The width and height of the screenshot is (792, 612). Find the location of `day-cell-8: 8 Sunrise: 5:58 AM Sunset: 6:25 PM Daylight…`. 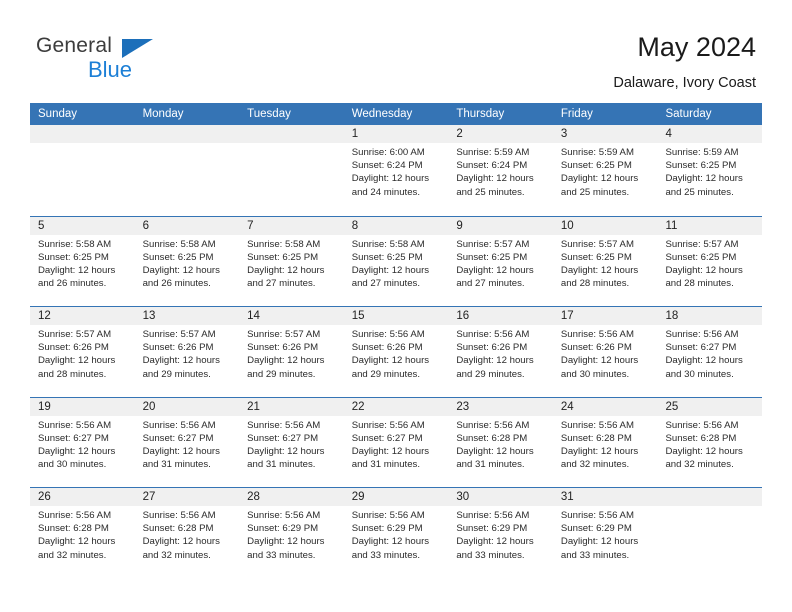

day-cell-8: 8 Sunrise: 5:58 AM Sunset: 6:25 PM Daylight… is located at coordinates (396, 261).